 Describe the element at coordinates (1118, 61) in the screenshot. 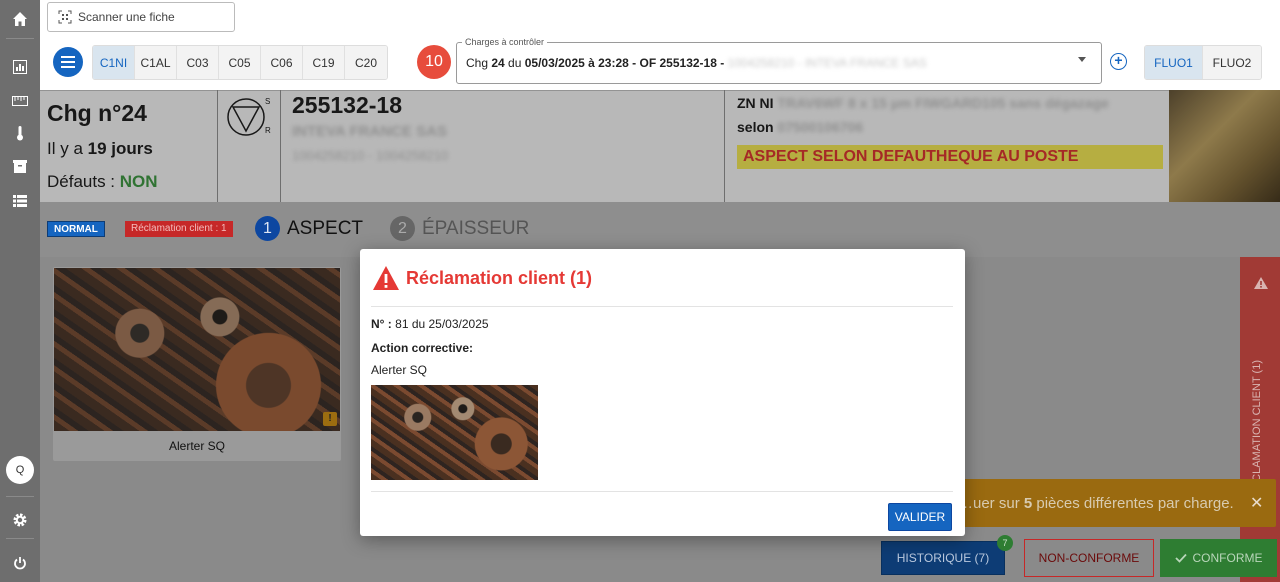

I see `add-circle-icon: +` at that location.